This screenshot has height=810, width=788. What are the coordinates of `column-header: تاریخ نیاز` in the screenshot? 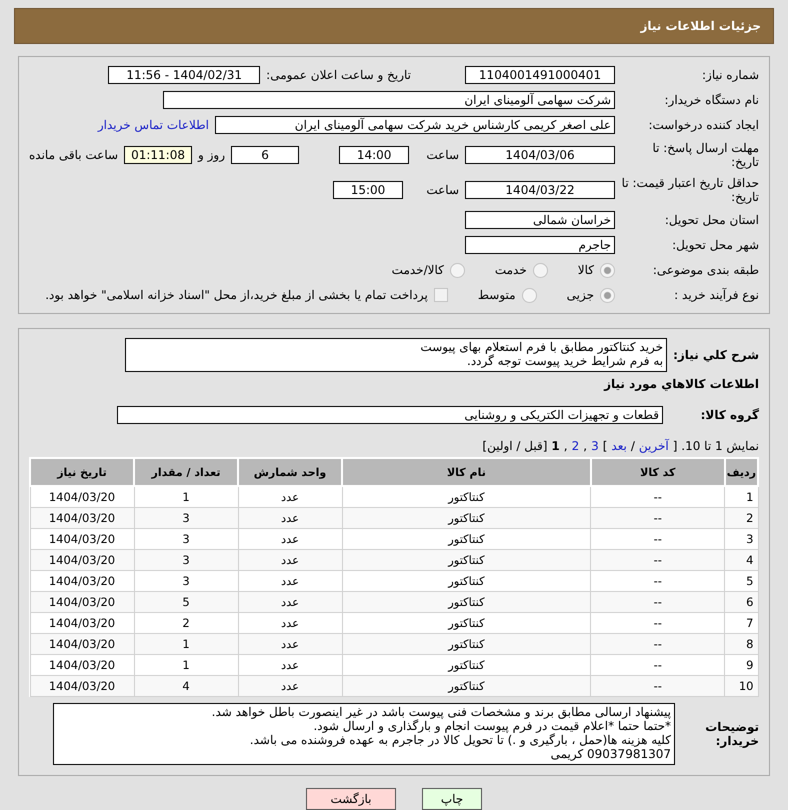 It's located at (82, 472).